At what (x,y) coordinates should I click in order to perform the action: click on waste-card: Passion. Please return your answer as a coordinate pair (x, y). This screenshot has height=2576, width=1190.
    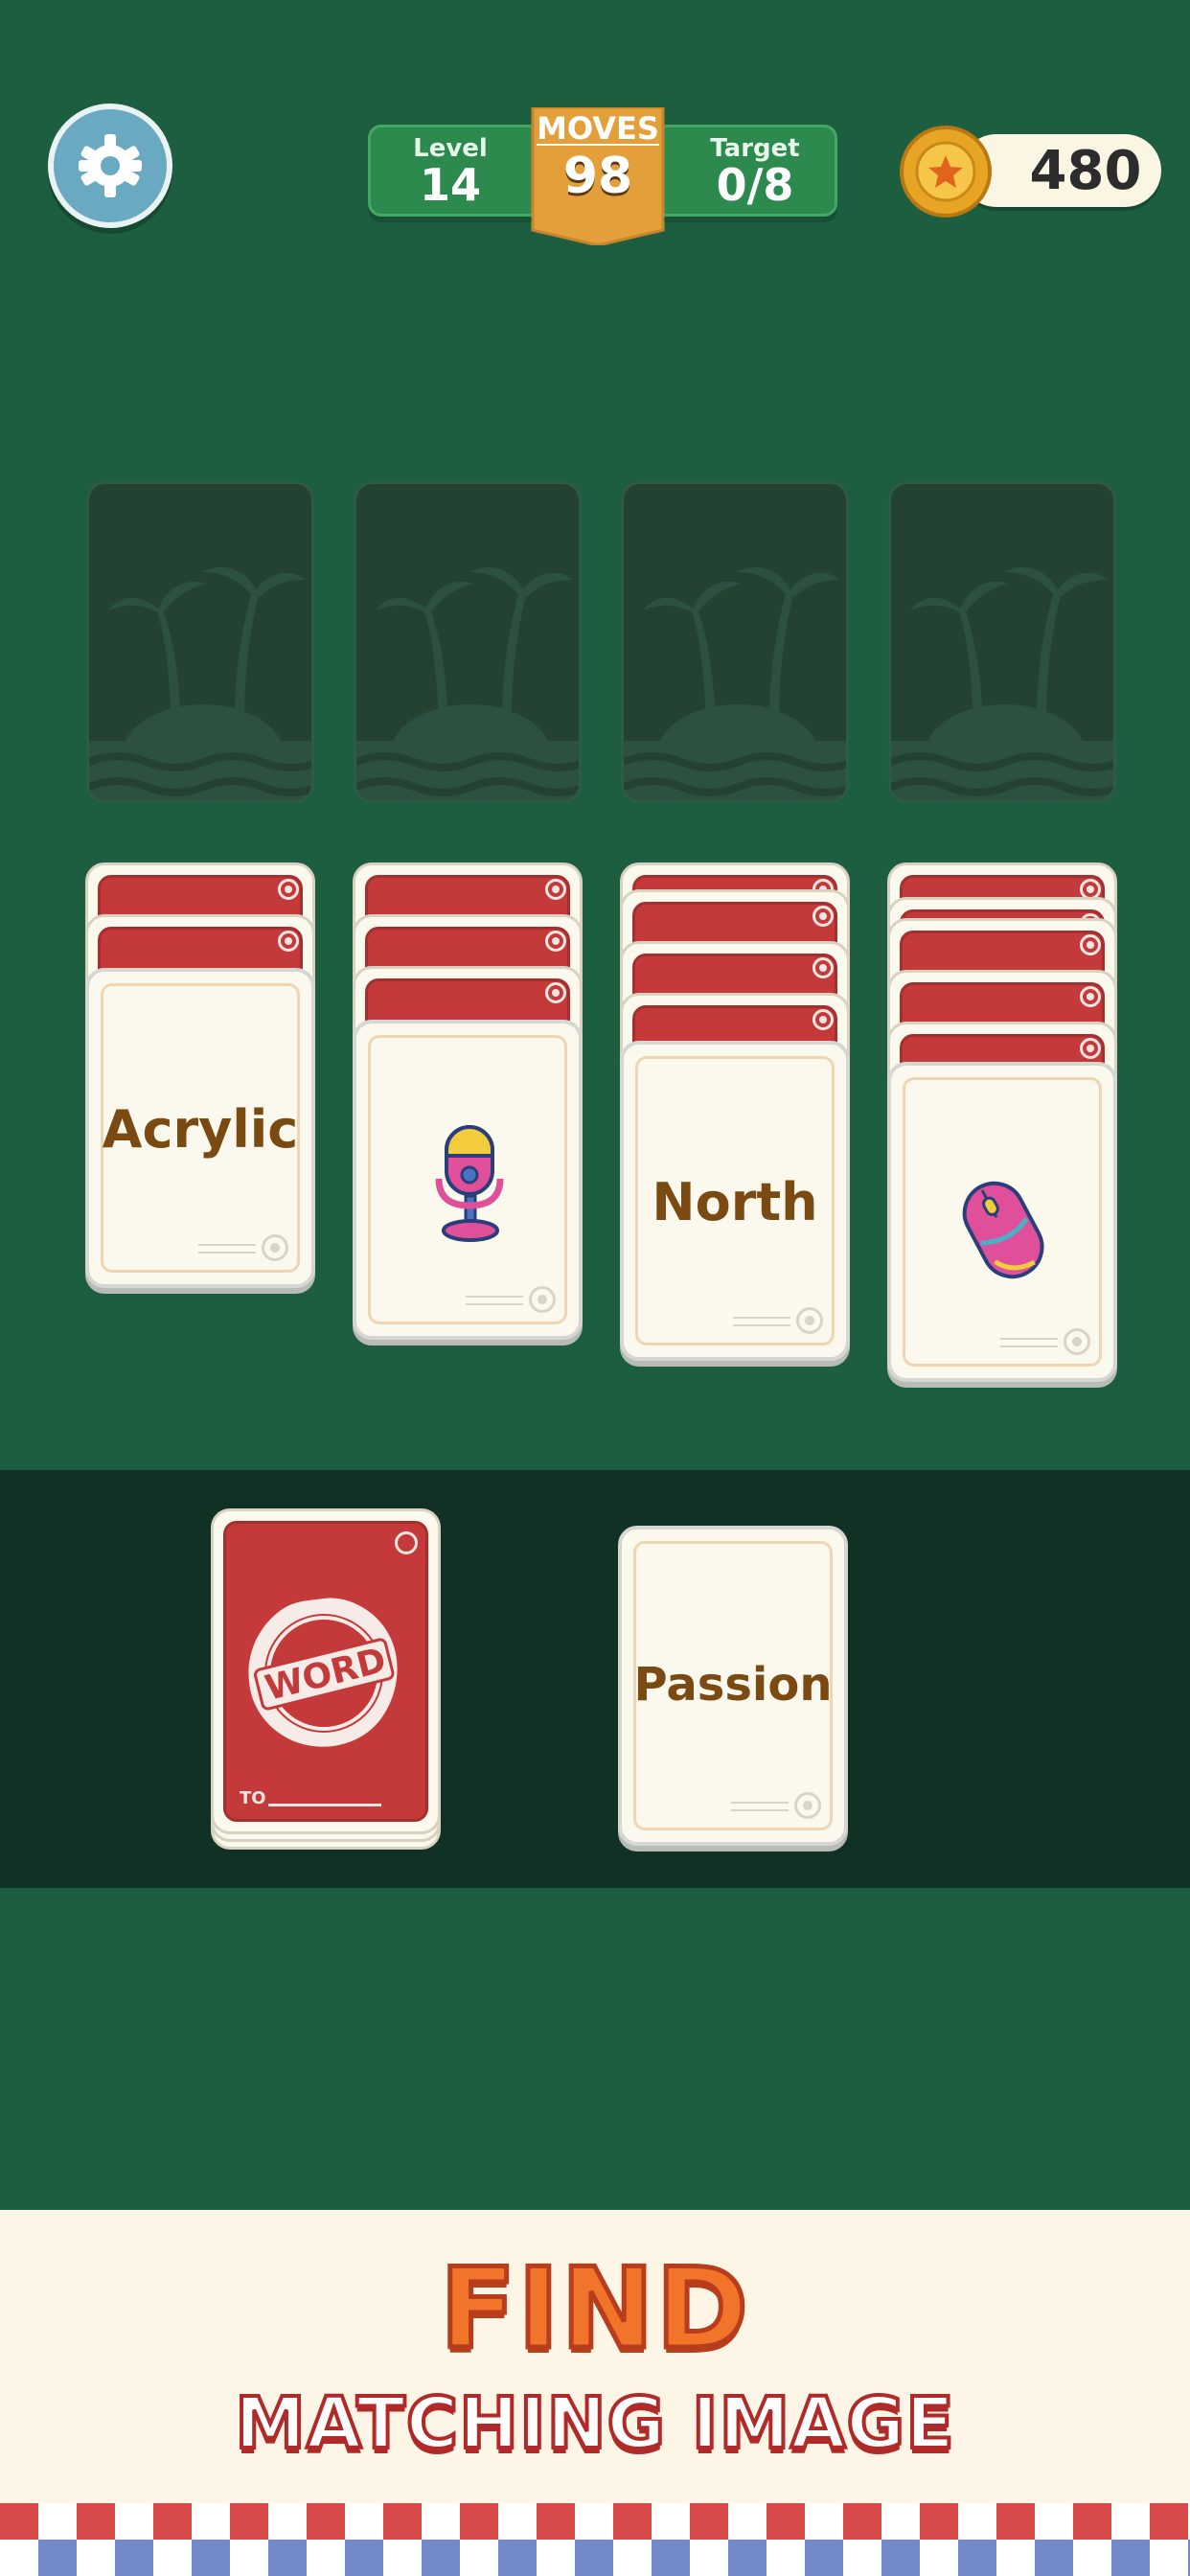
    Looking at the image, I should click on (733, 1686).